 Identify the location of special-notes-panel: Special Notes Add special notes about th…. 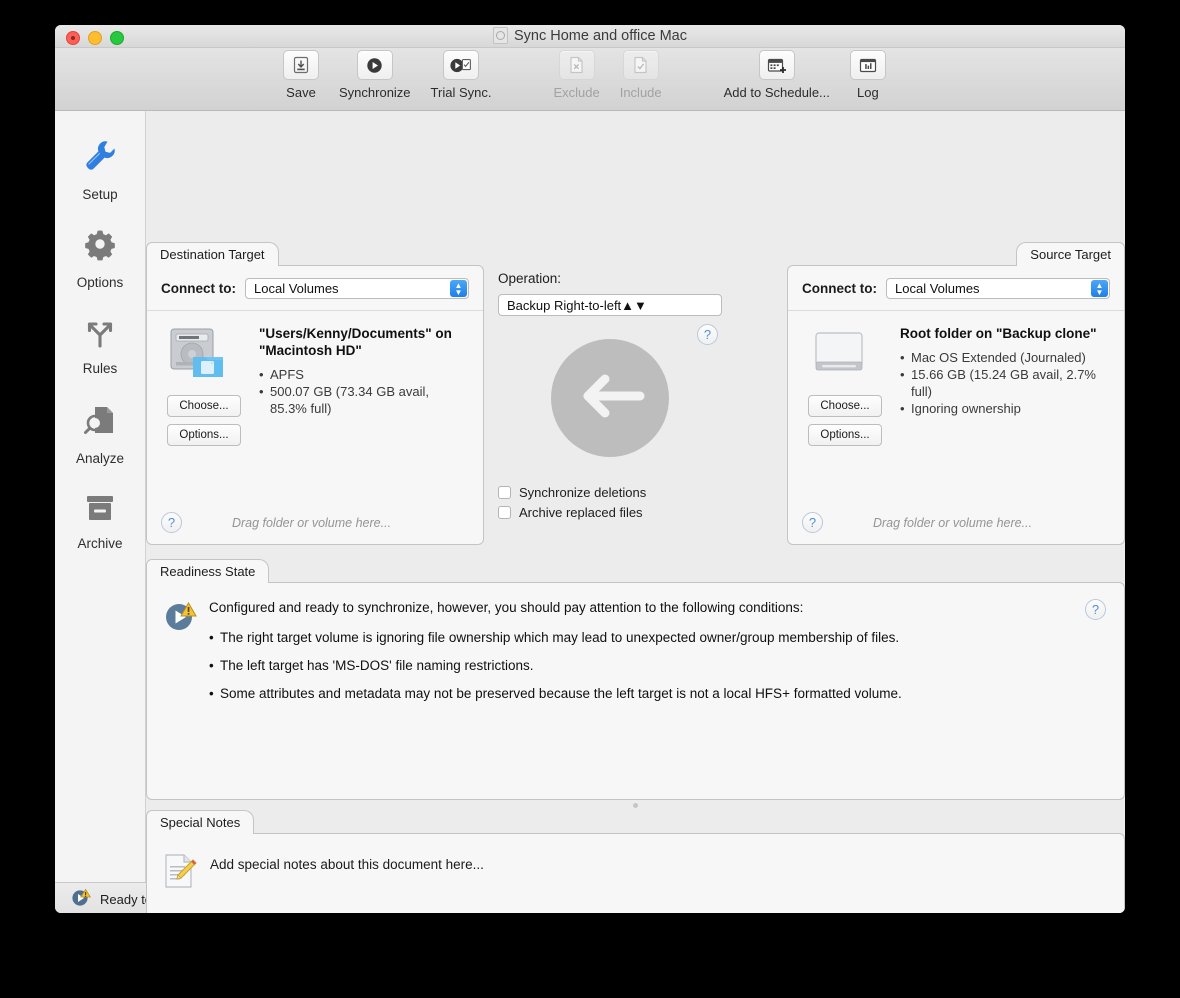
(635, 861).